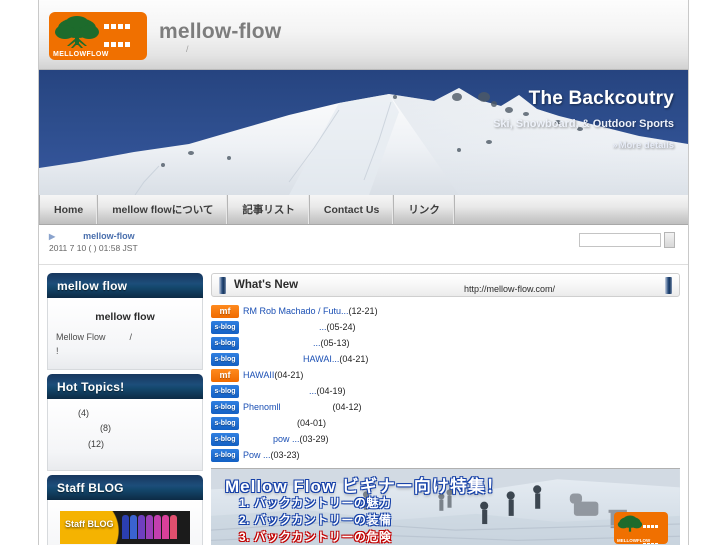 The height and width of the screenshot is (545, 727). I want to click on hero-title: The Backcoutry, so click(601, 98).